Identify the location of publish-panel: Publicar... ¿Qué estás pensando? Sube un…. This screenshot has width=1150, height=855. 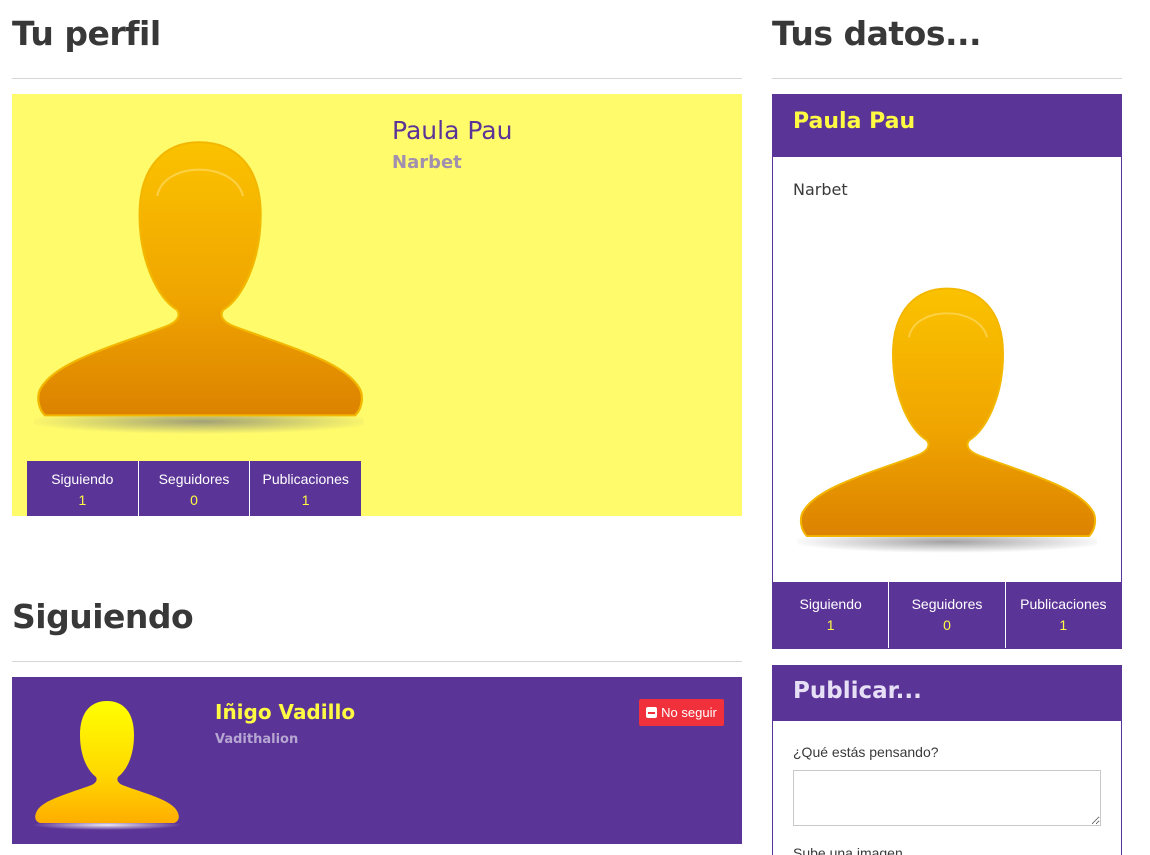
(947, 760).